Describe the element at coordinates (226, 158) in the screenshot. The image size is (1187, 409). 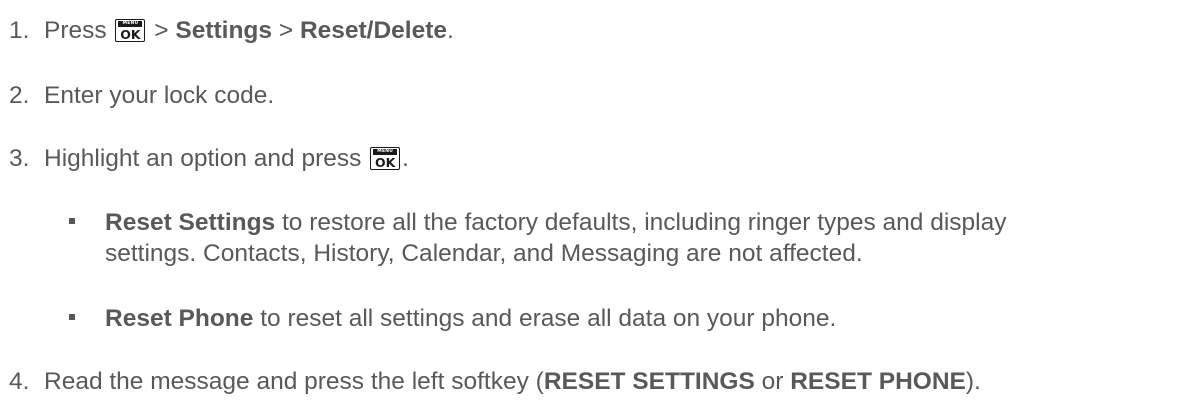
I see `step-text: Highlight an option and press MENU OK.` at that location.